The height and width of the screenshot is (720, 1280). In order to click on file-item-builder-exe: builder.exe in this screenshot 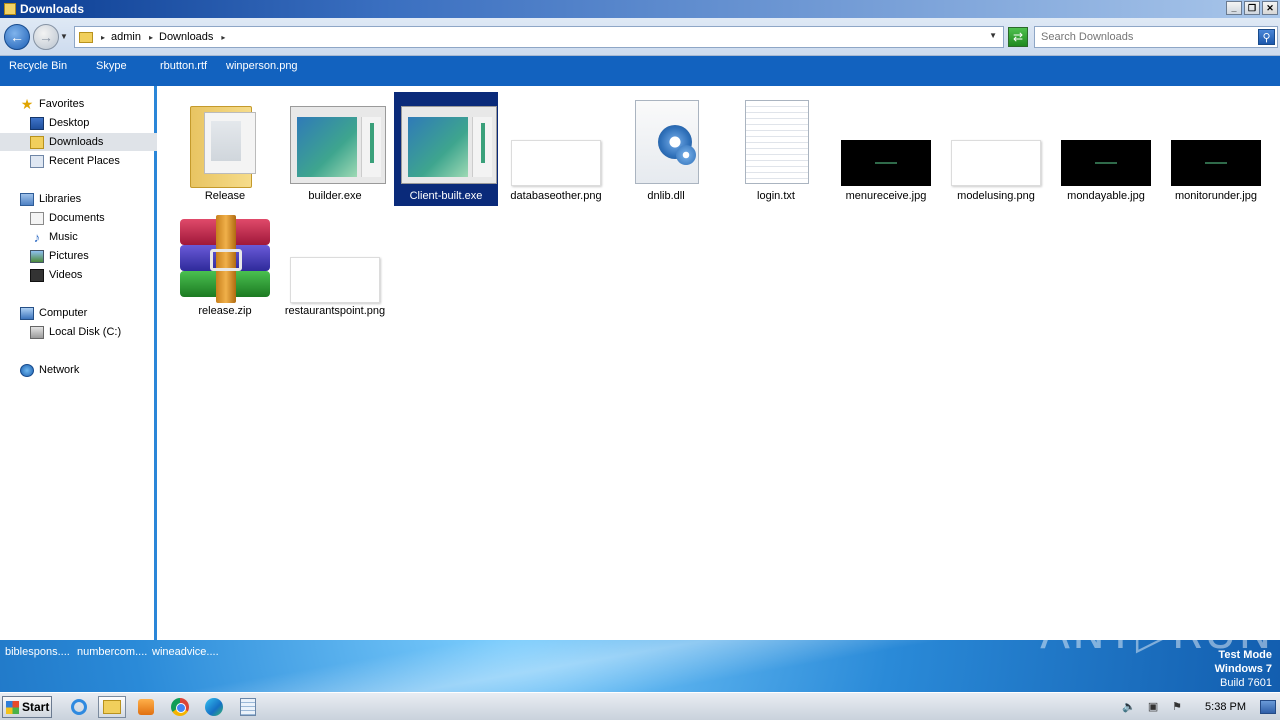, I will do `click(335, 149)`.